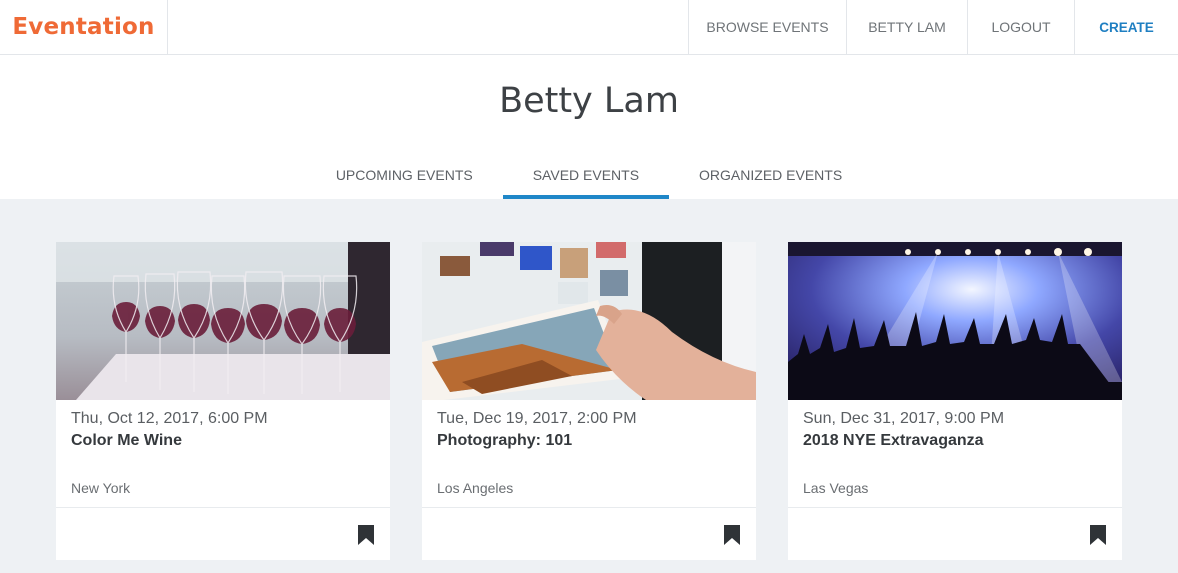  Describe the element at coordinates (84, 27) in the screenshot. I see `brand-logo: Eventation` at that location.